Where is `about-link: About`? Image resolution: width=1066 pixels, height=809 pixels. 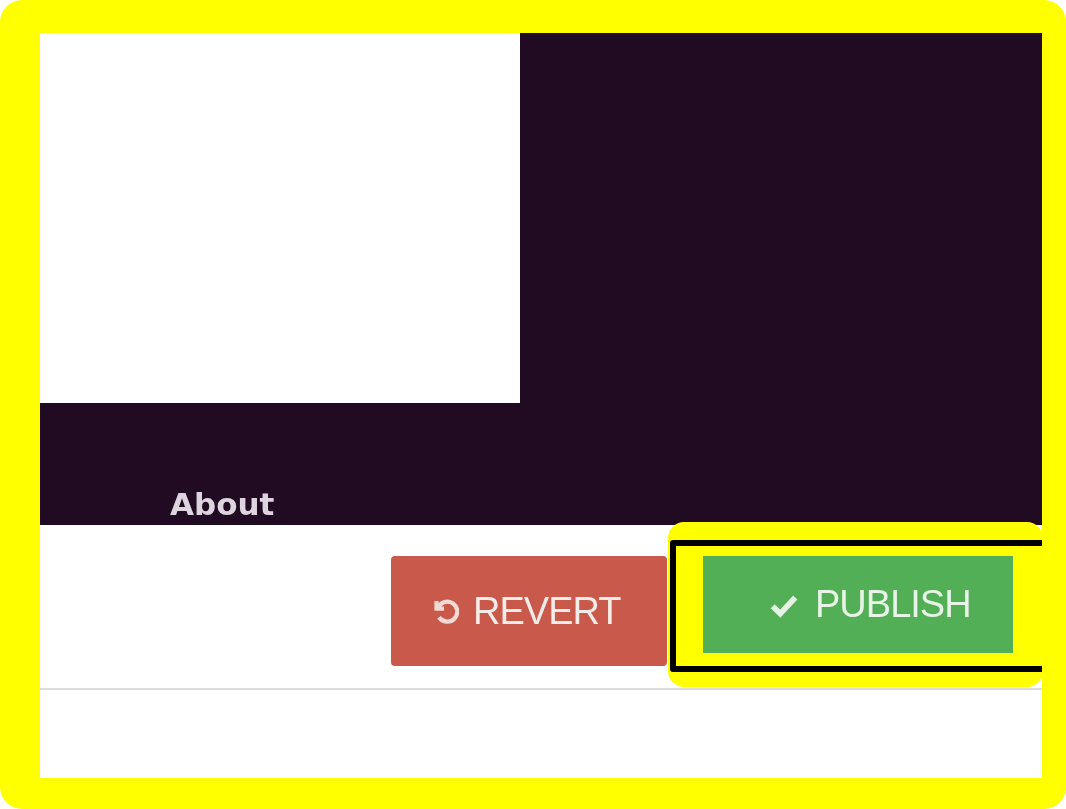
about-link: About is located at coordinates (606, 503).